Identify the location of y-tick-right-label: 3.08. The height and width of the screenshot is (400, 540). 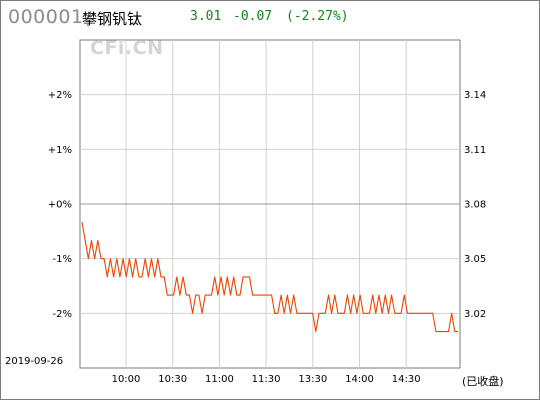
(475, 205).